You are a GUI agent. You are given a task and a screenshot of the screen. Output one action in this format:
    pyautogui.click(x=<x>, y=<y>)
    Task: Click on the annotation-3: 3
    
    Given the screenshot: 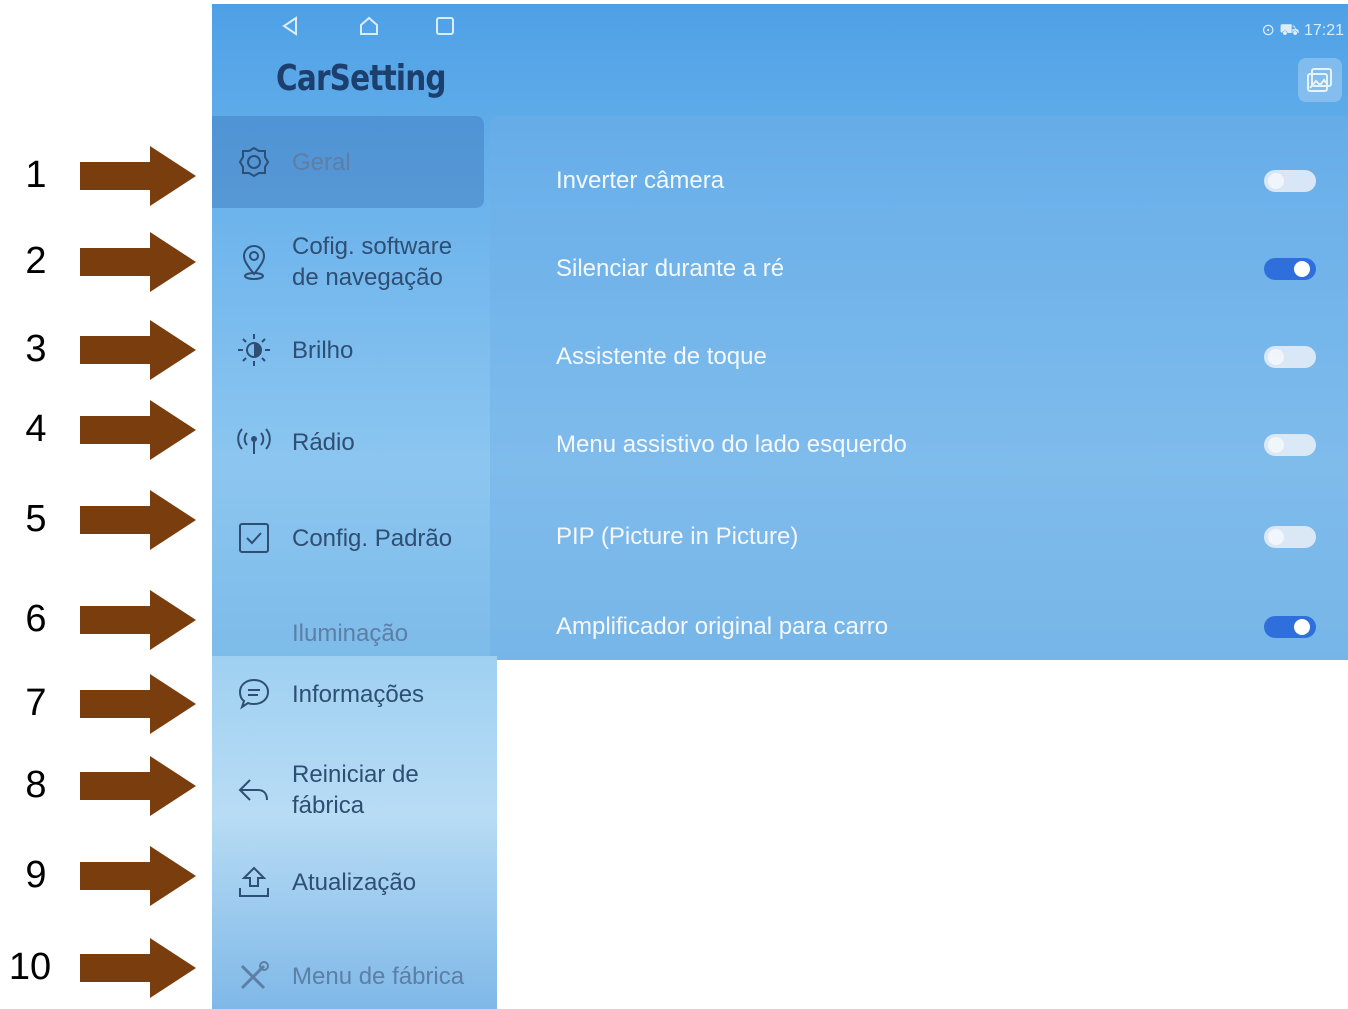 What is the action you would take?
    pyautogui.click(x=105, y=350)
    